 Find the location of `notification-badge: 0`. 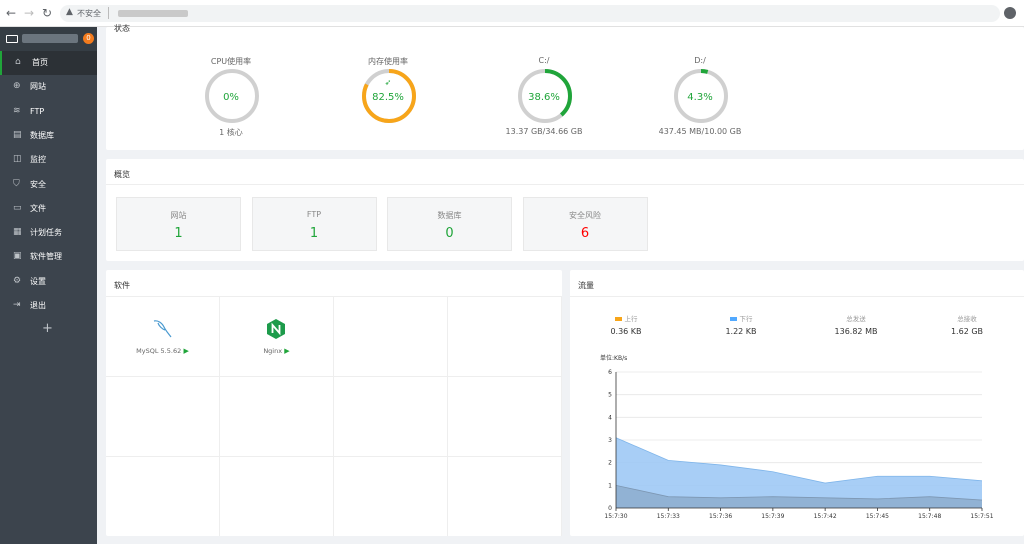

notification-badge: 0 is located at coordinates (88, 38).